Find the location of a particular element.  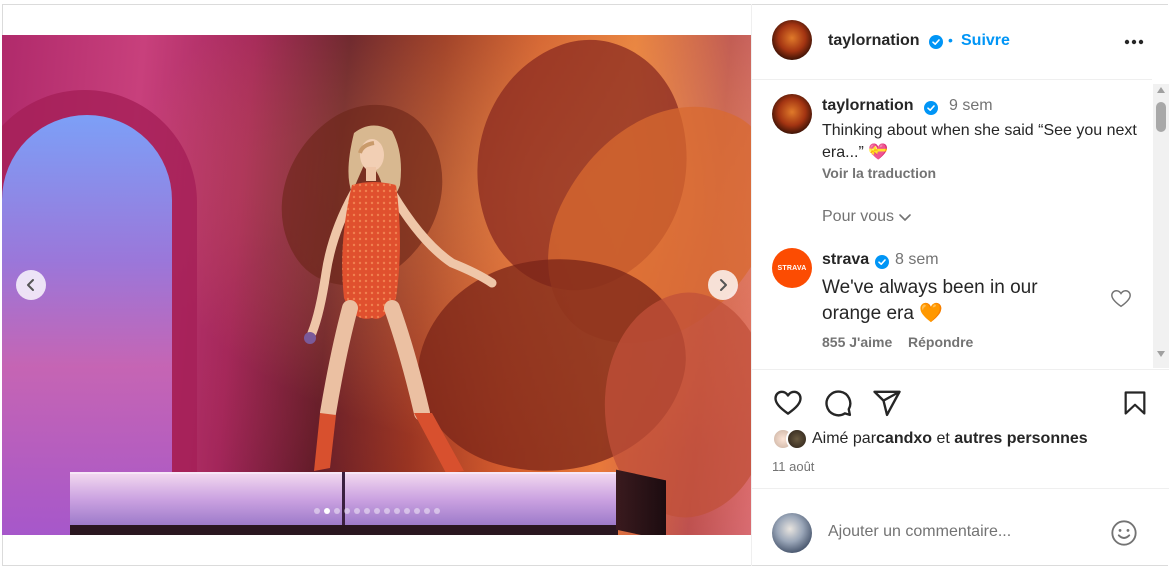

bookmark-icon is located at coordinates (1135, 403).